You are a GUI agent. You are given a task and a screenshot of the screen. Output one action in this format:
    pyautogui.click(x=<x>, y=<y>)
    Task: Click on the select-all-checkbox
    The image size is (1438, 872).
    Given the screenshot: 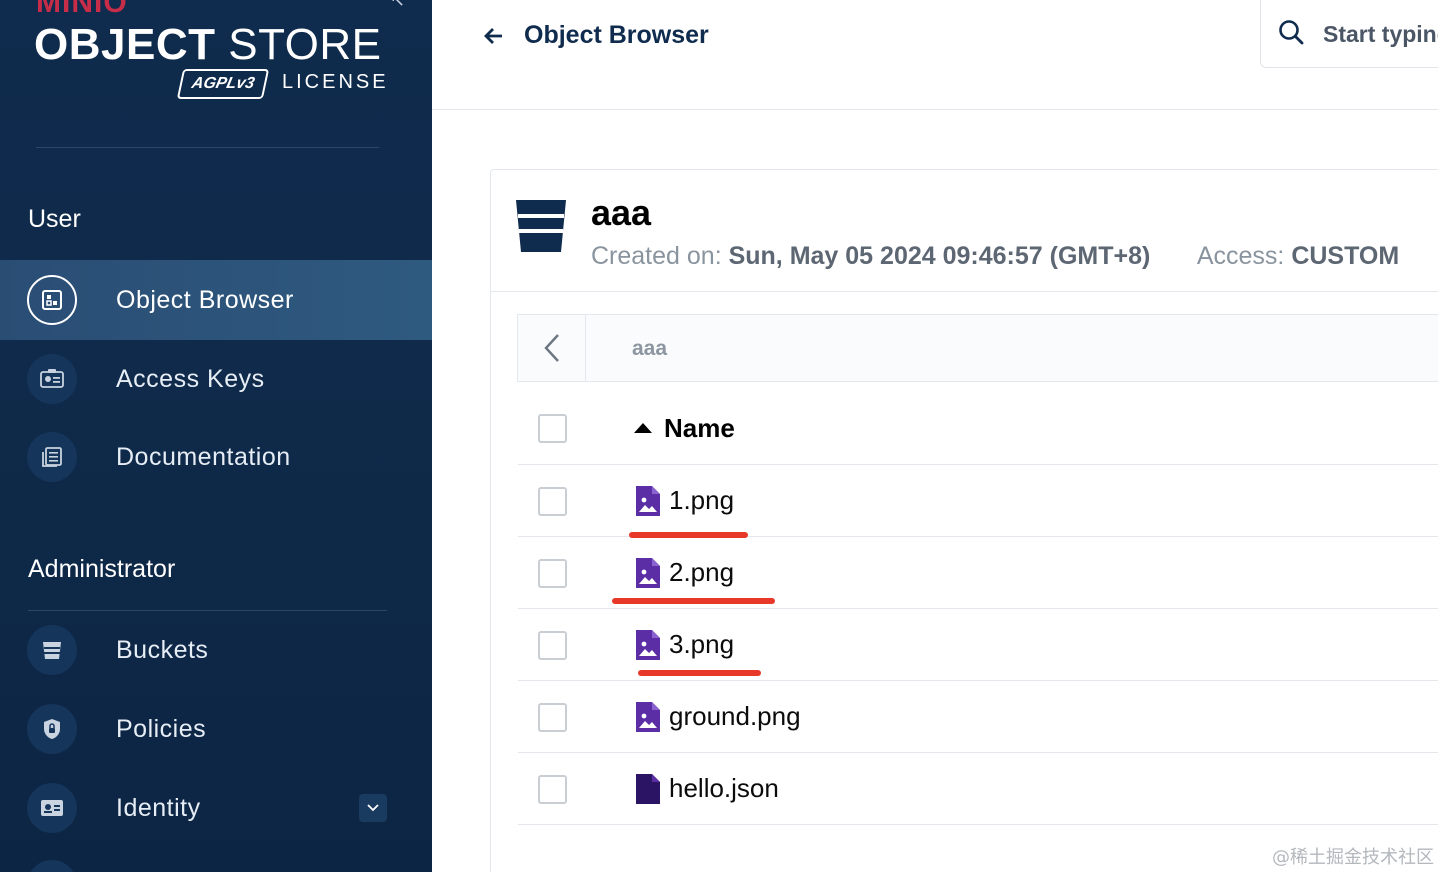 What is the action you would take?
    pyautogui.click(x=552, y=428)
    